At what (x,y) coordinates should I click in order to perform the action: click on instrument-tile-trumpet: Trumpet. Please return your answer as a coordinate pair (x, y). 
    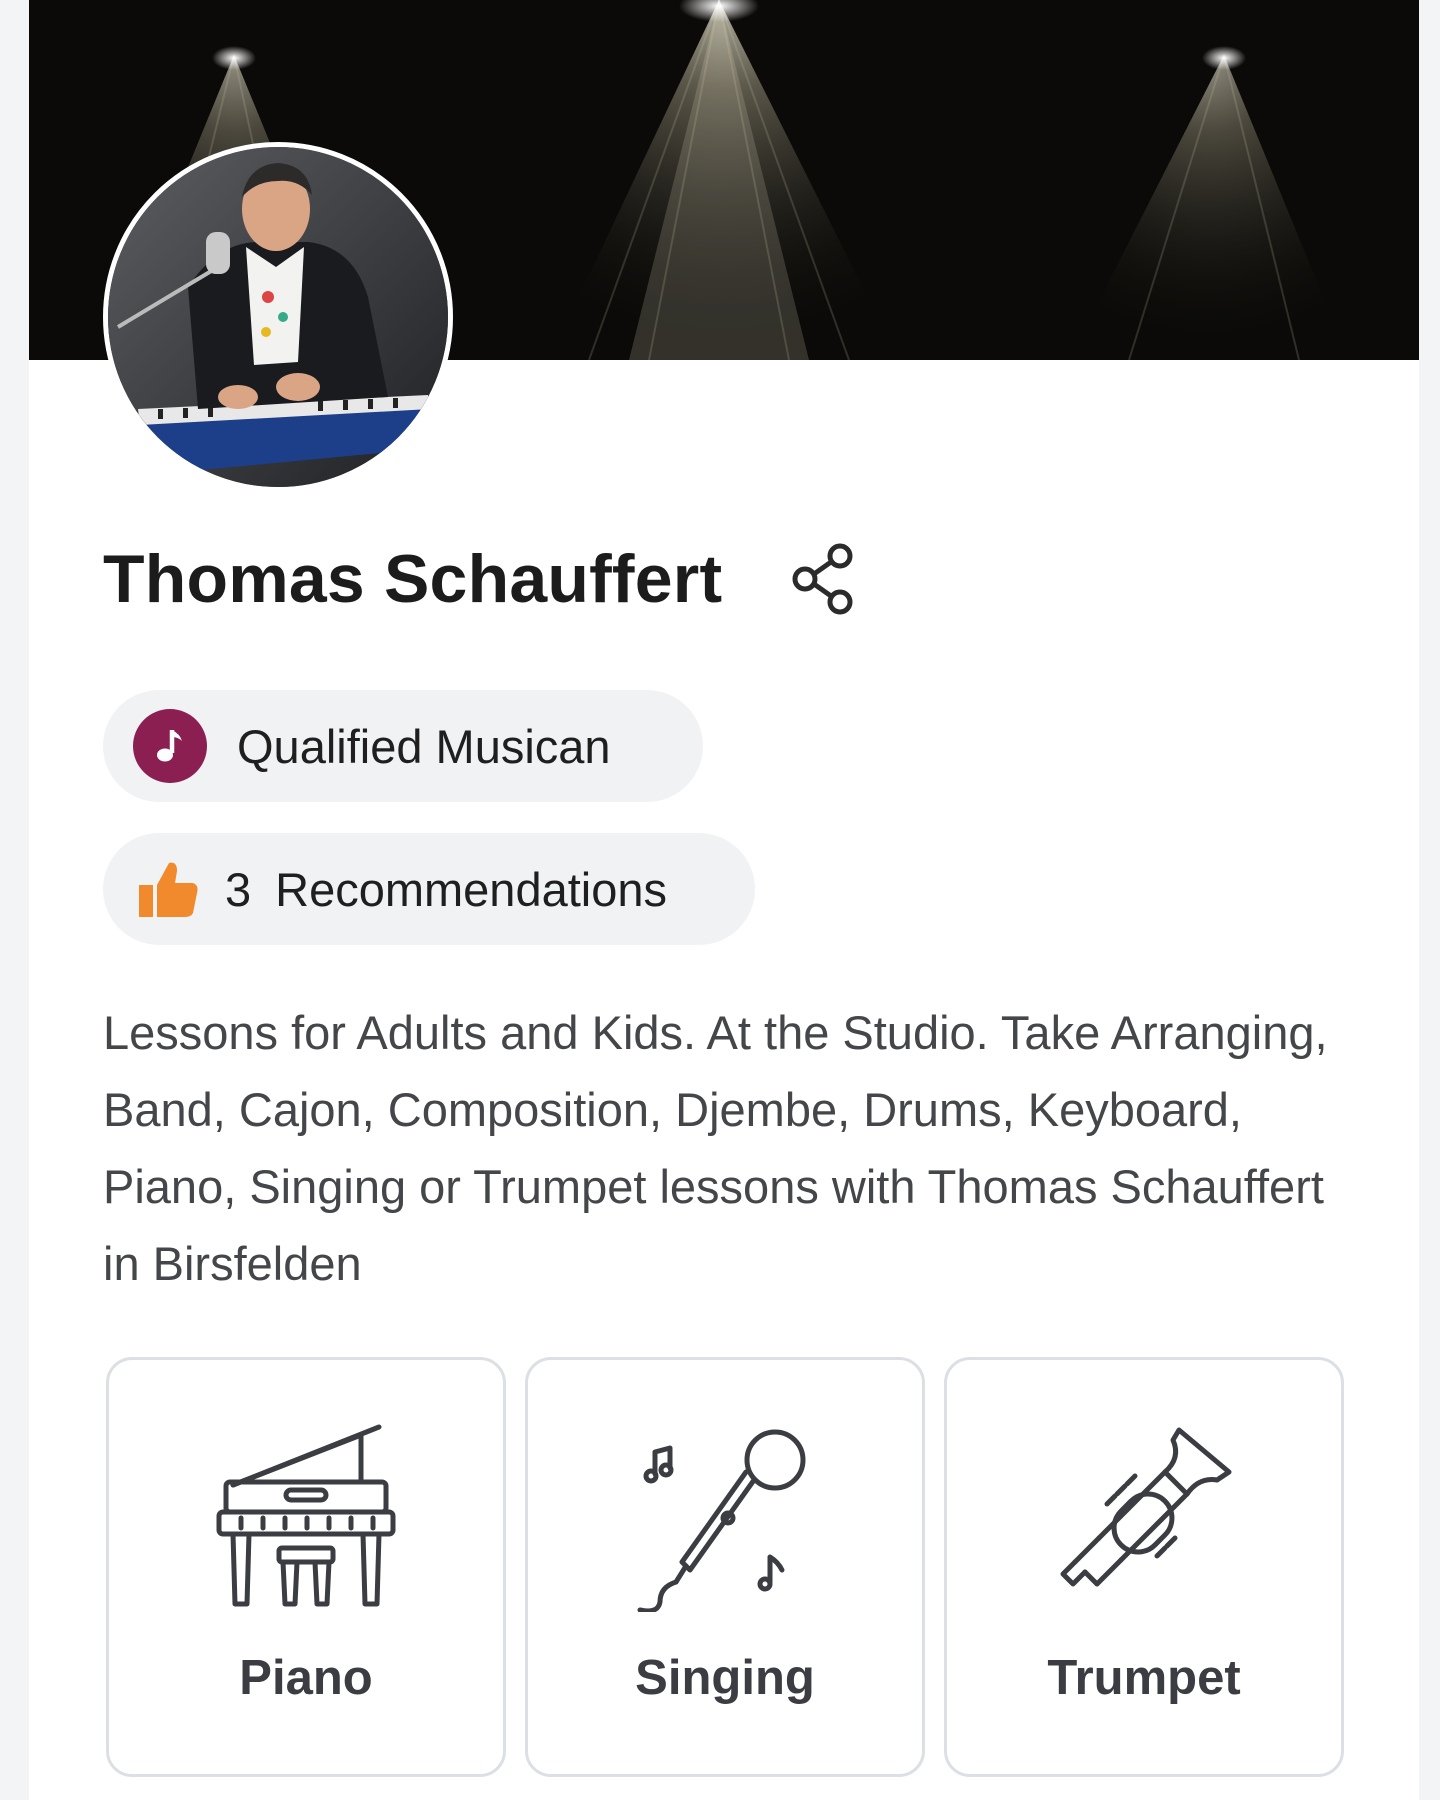
    Looking at the image, I should click on (1144, 1567).